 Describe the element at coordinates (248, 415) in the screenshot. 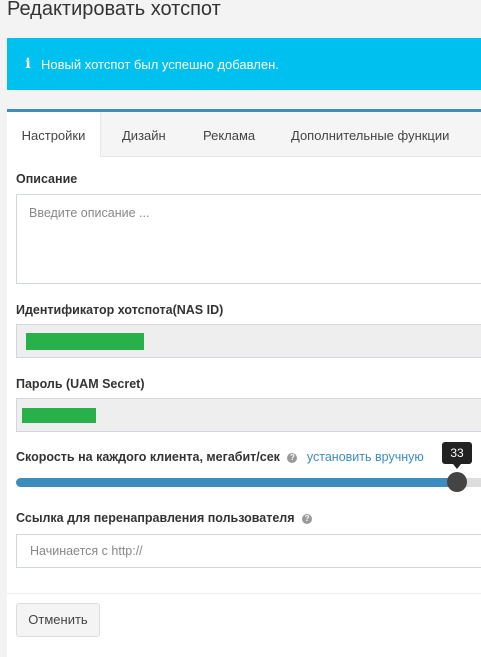

I see `uam-secret-field` at that location.